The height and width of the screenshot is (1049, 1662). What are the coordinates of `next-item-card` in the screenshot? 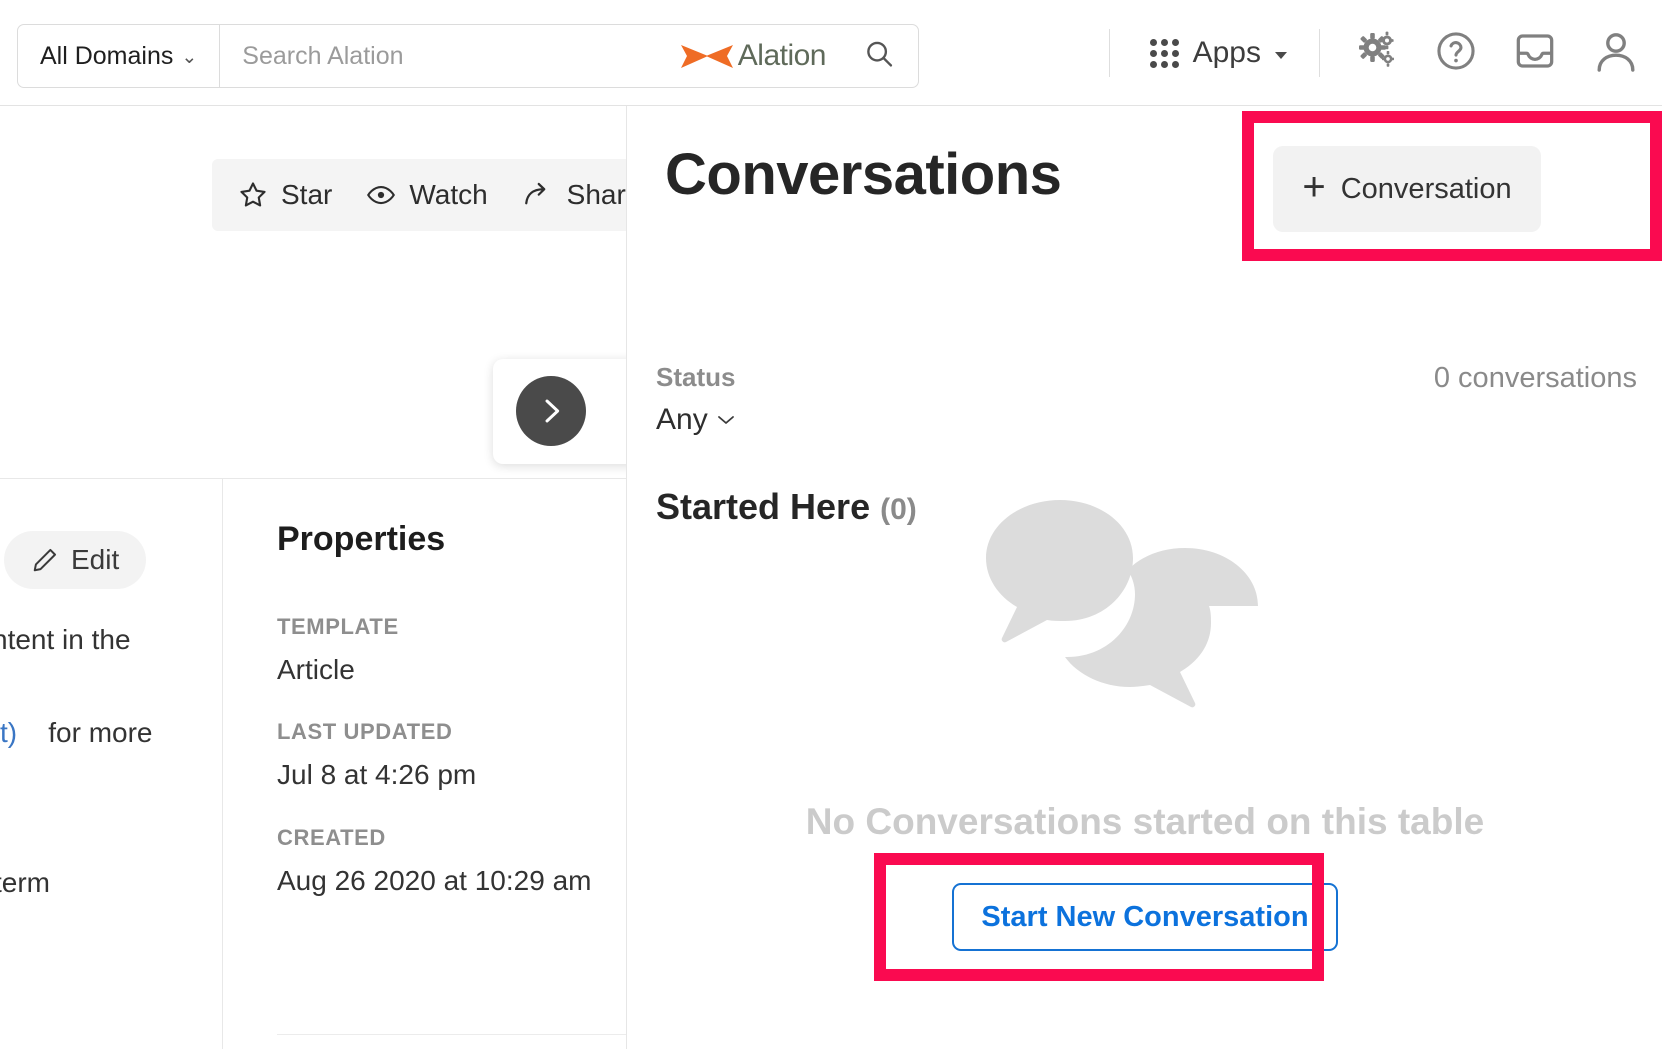 It's located at (559, 411).